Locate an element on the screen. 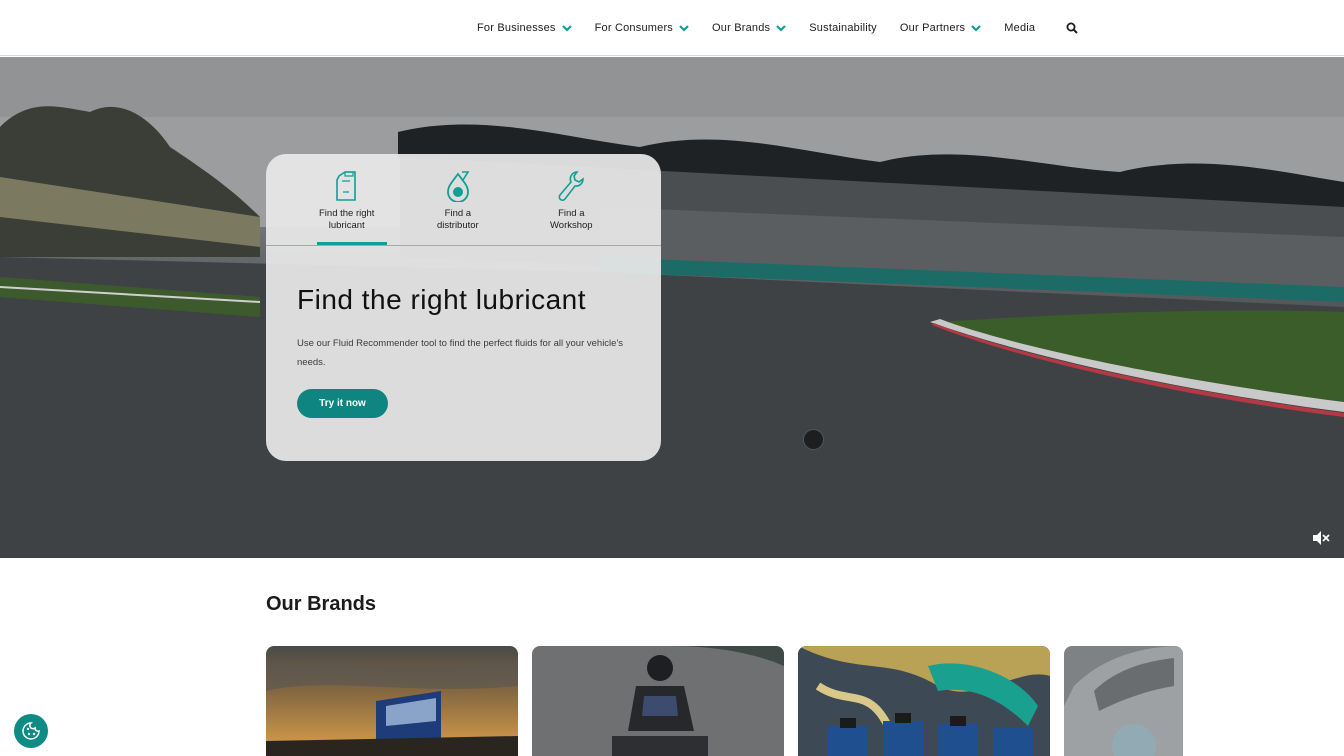 The image size is (1344, 756). nav-label: Our Brands is located at coordinates (741, 28).